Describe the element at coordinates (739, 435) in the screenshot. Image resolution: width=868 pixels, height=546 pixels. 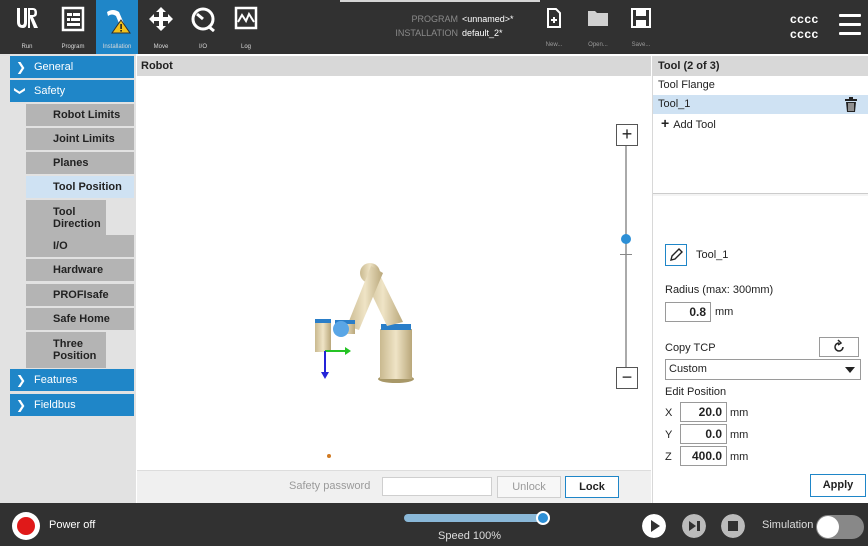
I see `y-unit: mm` at that location.